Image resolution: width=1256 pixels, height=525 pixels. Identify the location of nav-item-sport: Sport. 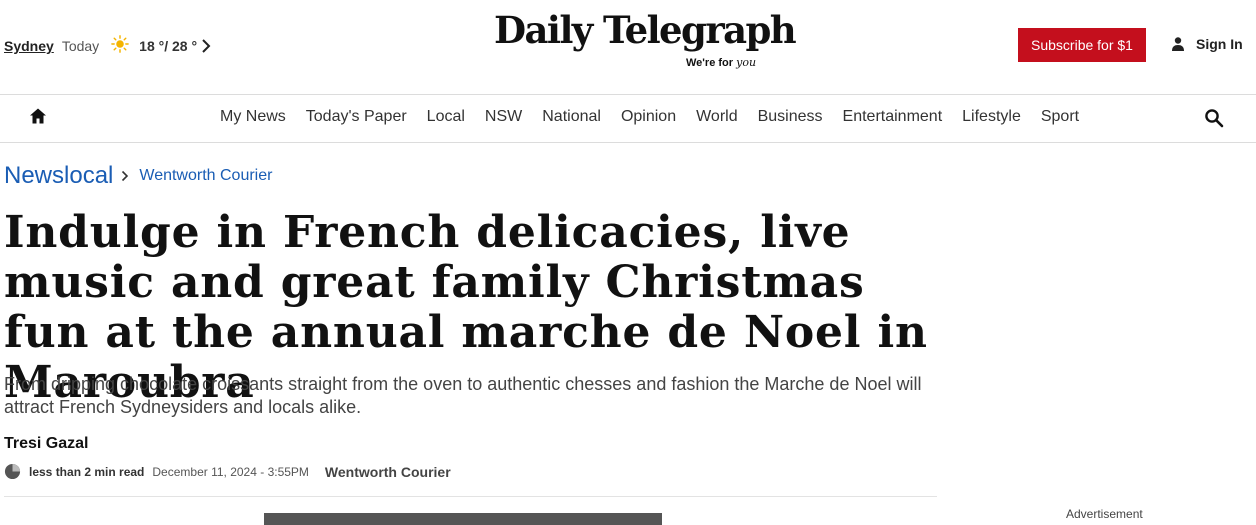
(1060, 117).